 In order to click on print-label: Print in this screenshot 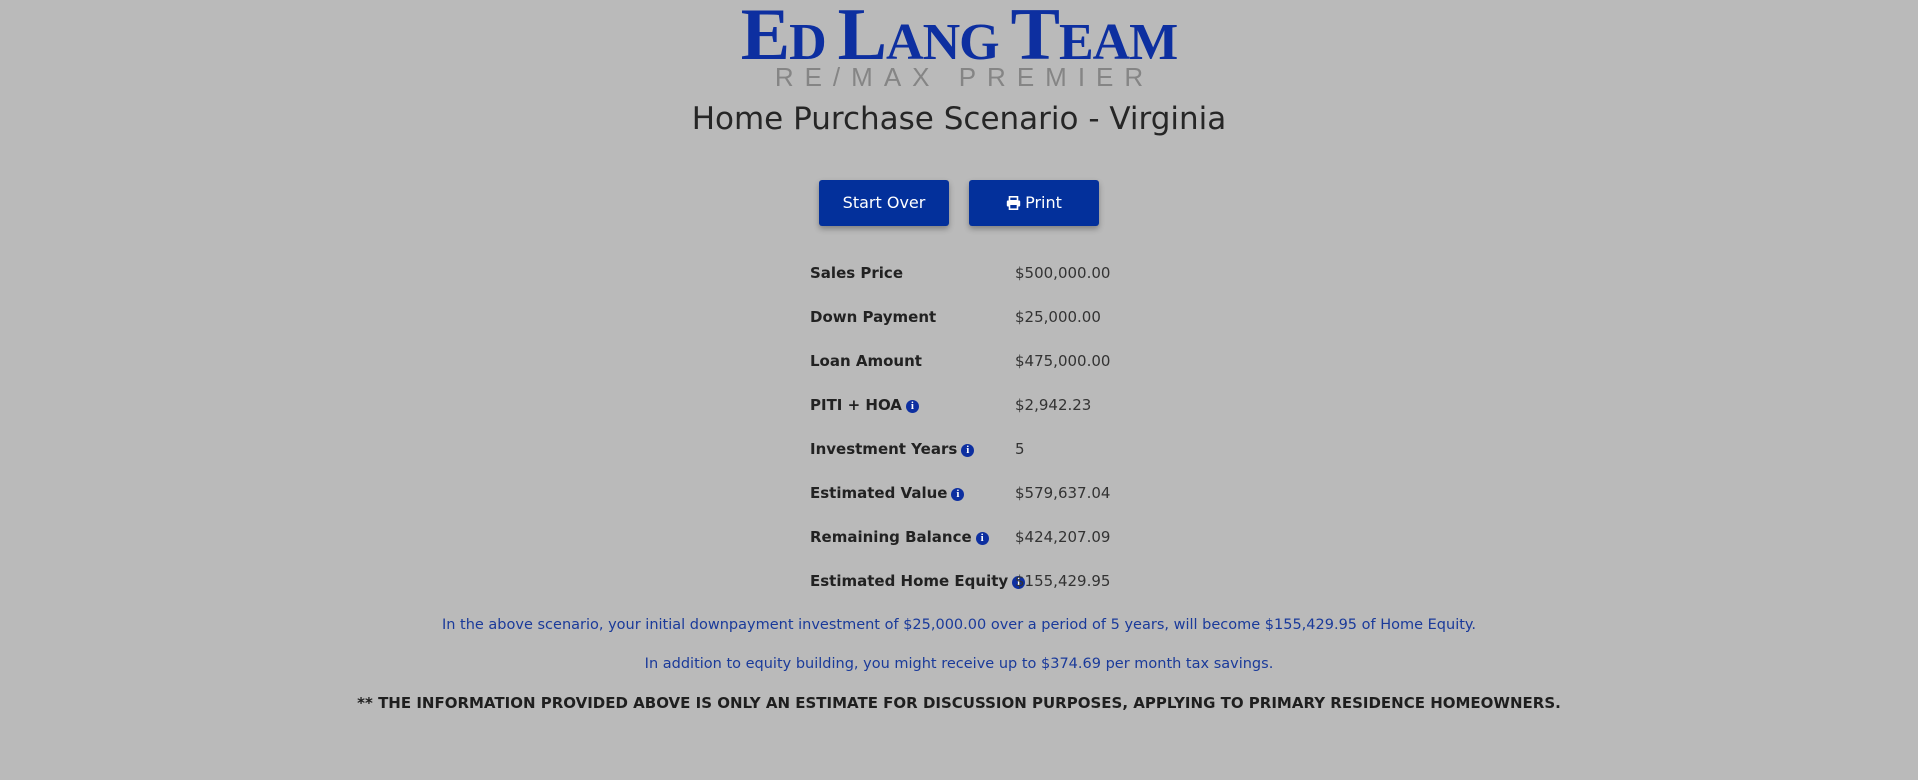, I will do `click(1043, 202)`.